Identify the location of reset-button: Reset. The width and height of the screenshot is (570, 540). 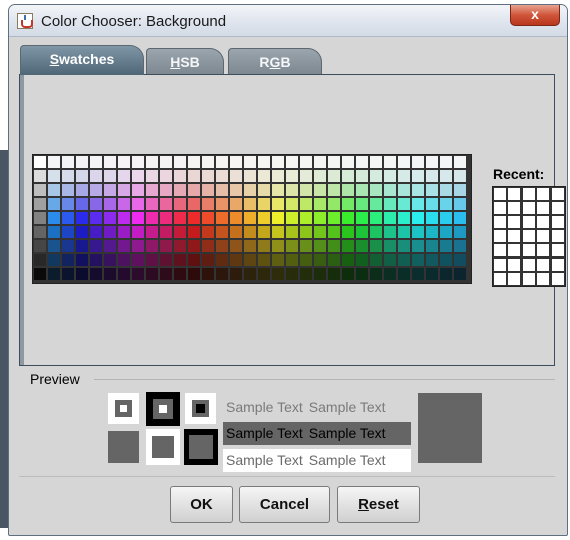
(378, 504).